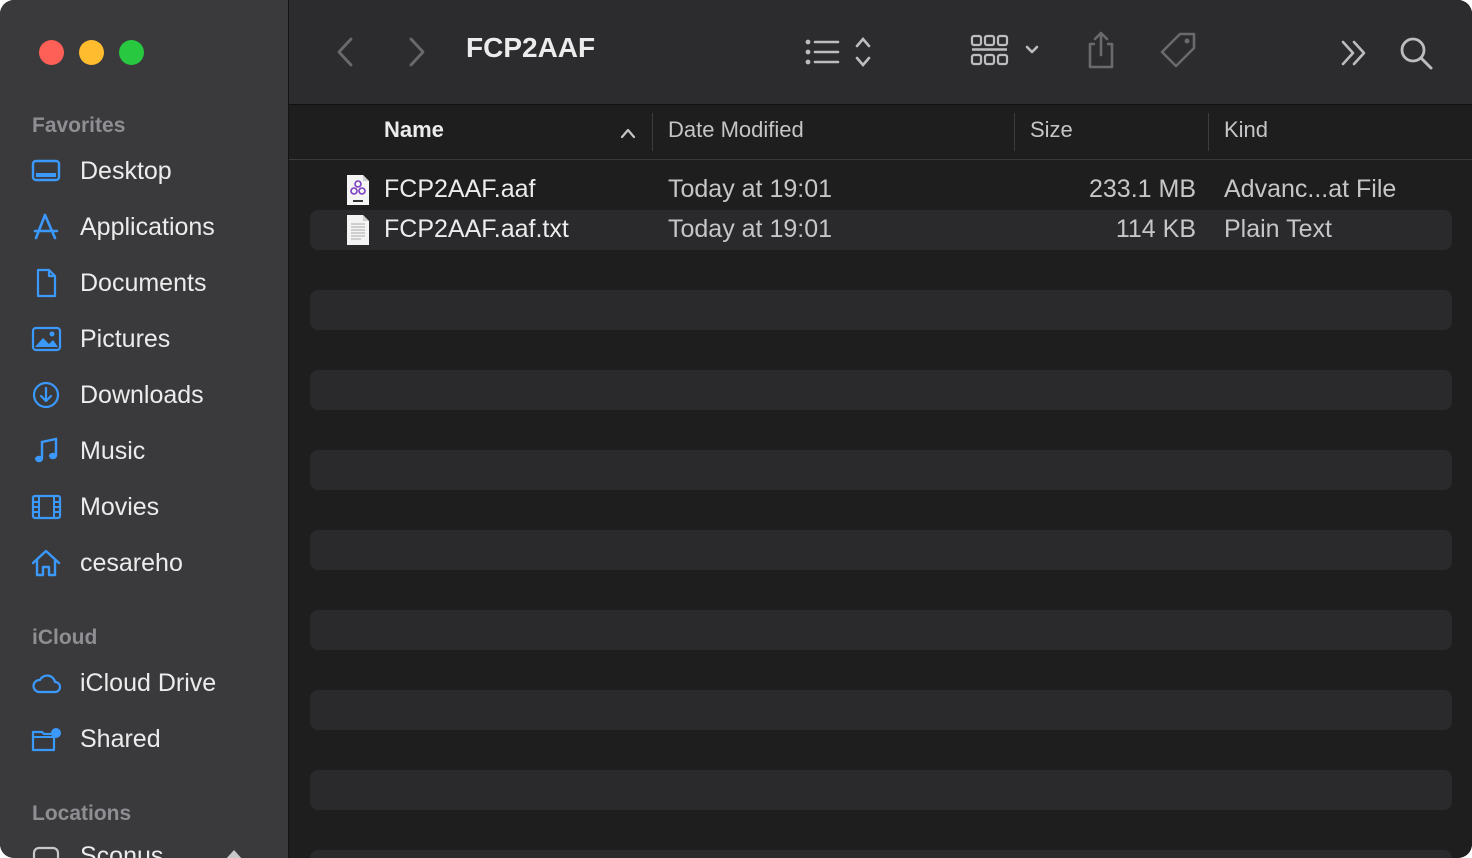  What do you see at coordinates (48, 339) in the screenshot?
I see `pictures-icon` at bounding box center [48, 339].